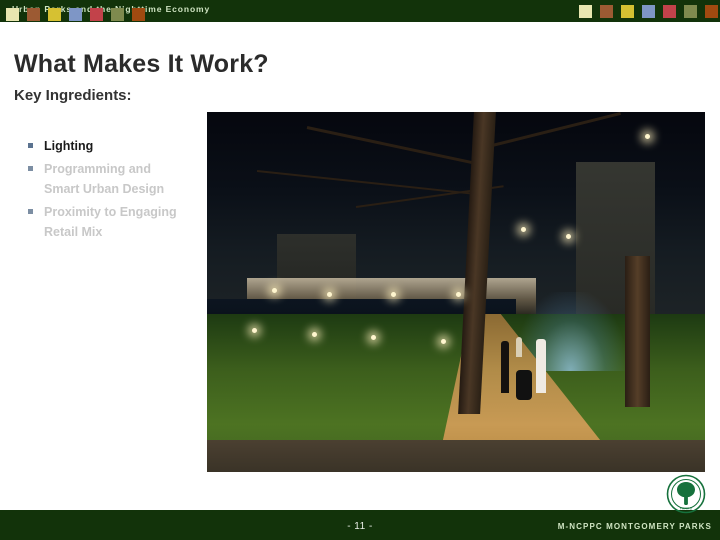 This screenshot has width=720, height=540. I want to click on footer-organization: M-NCPPC MONTGOMERY PARKS, so click(634, 526).